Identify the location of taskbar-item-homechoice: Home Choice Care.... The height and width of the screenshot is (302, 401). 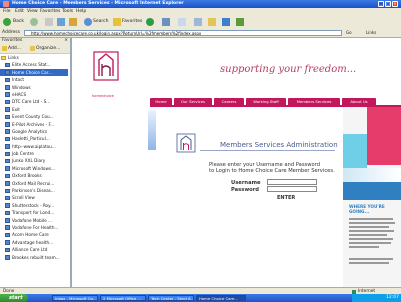
(221, 298).